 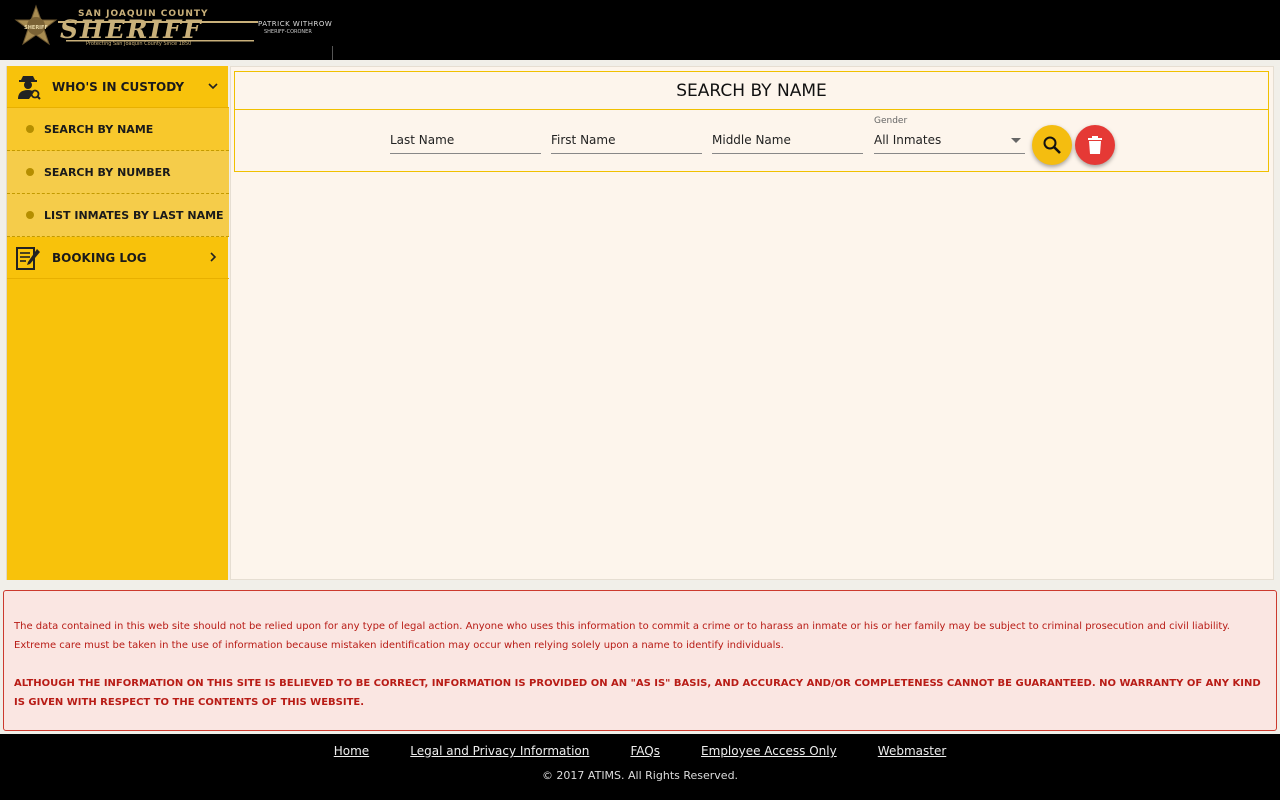 What do you see at coordinates (107, 172) in the screenshot?
I see `sidebar-item-label: SEARCH BY NUMBER` at bounding box center [107, 172].